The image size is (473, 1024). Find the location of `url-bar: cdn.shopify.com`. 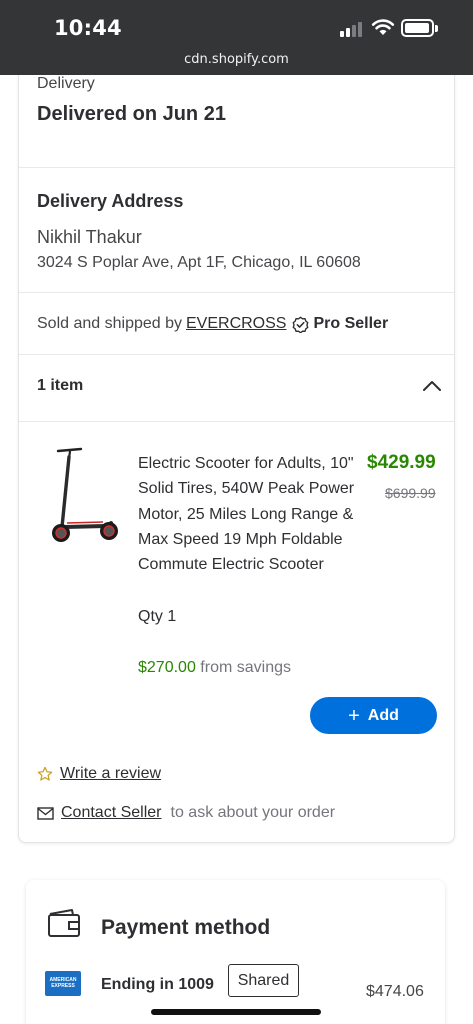

url-bar: cdn.shopify.com is located at coordinates (236, 59).